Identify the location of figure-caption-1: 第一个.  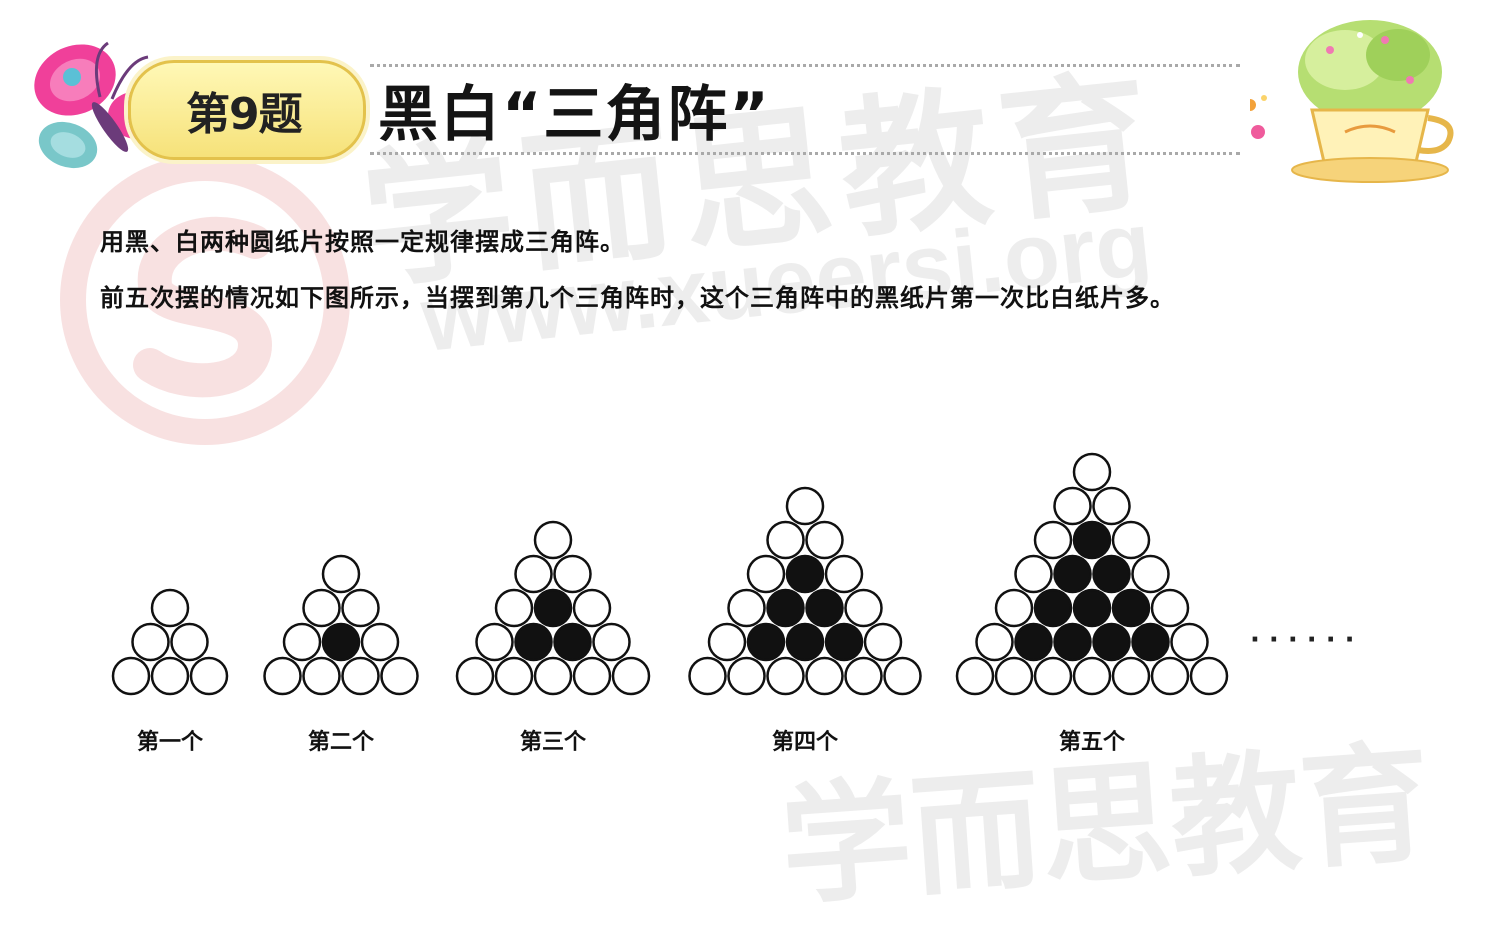
(170, 742).